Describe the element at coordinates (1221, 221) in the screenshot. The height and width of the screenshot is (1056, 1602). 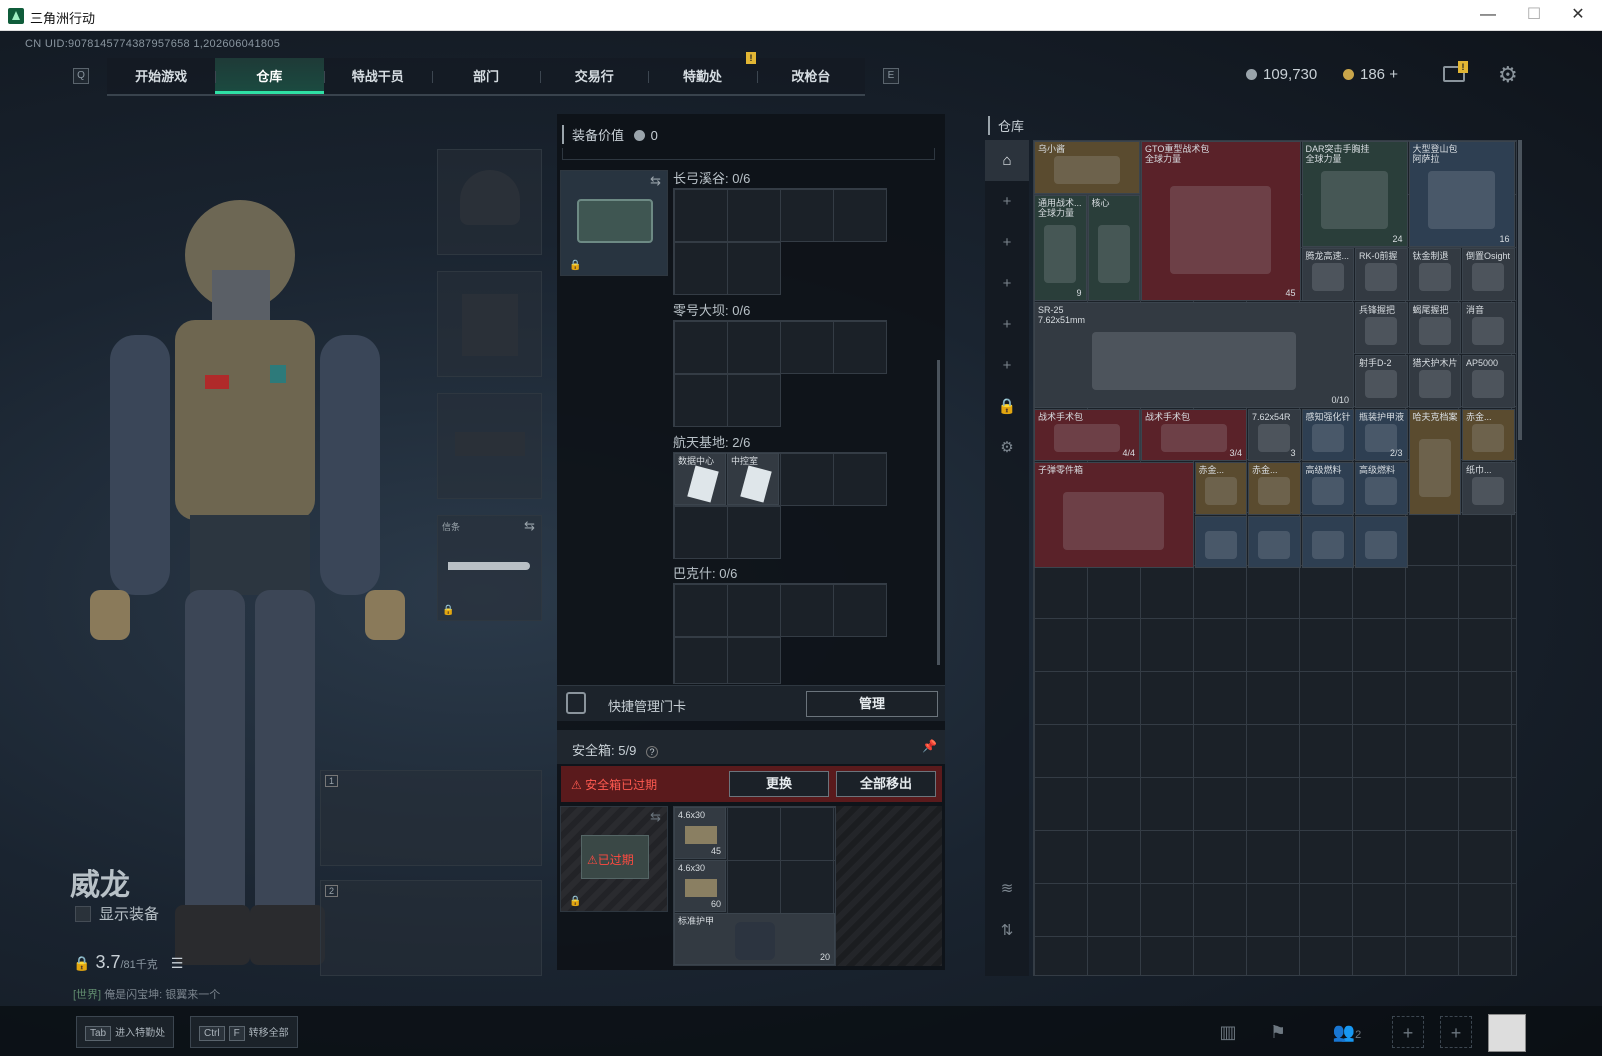
I see `storage-item: GTO重型战术包 全球力量 45` at that location.